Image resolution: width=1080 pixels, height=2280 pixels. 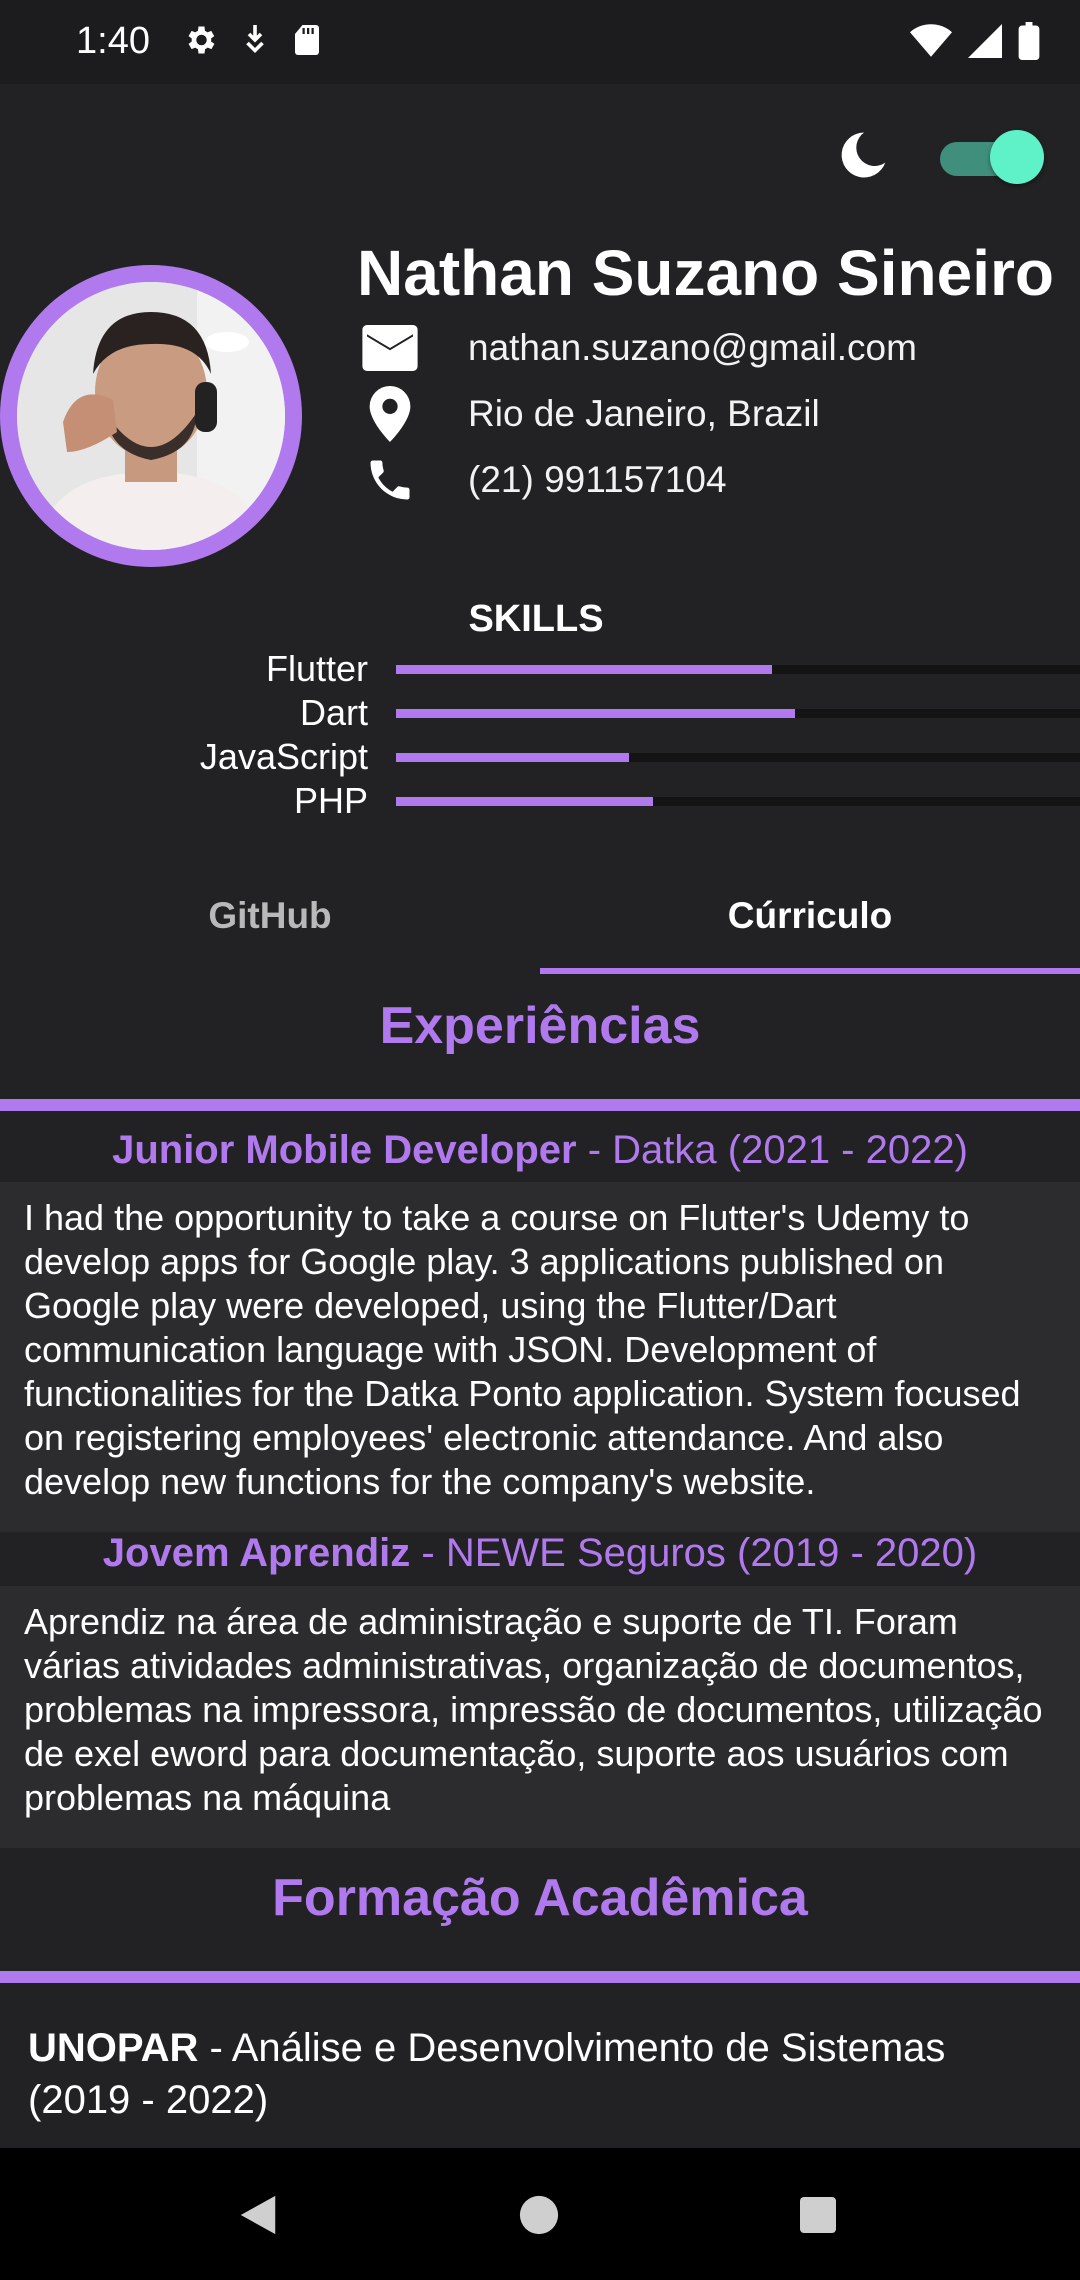 I want to click on tab-indicator, so click(x=810, y=971).